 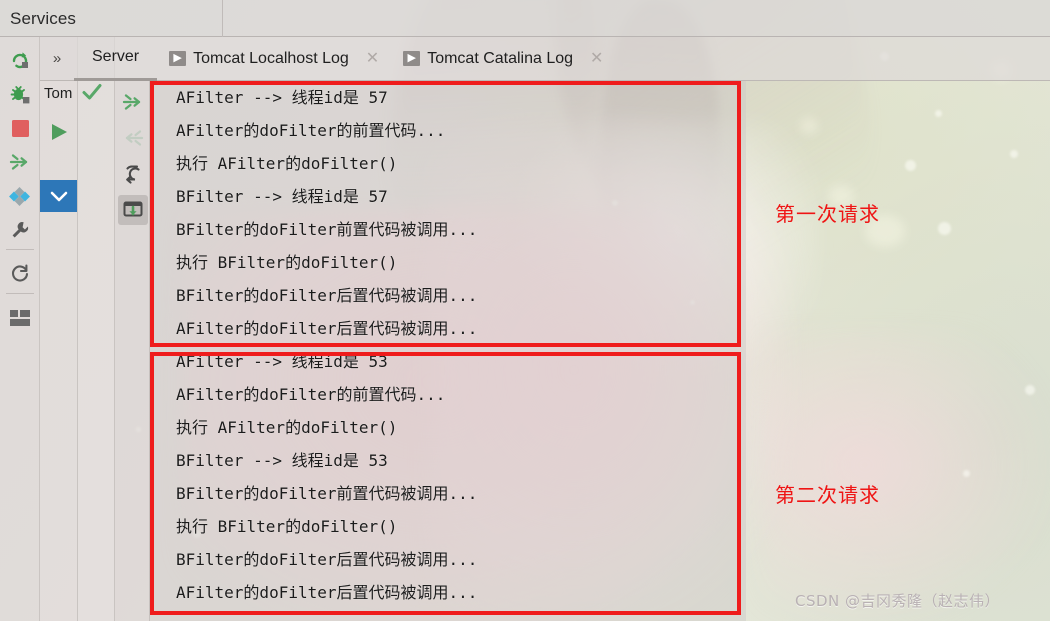 I want to click on debug-icon, so click(x=20, y=94).